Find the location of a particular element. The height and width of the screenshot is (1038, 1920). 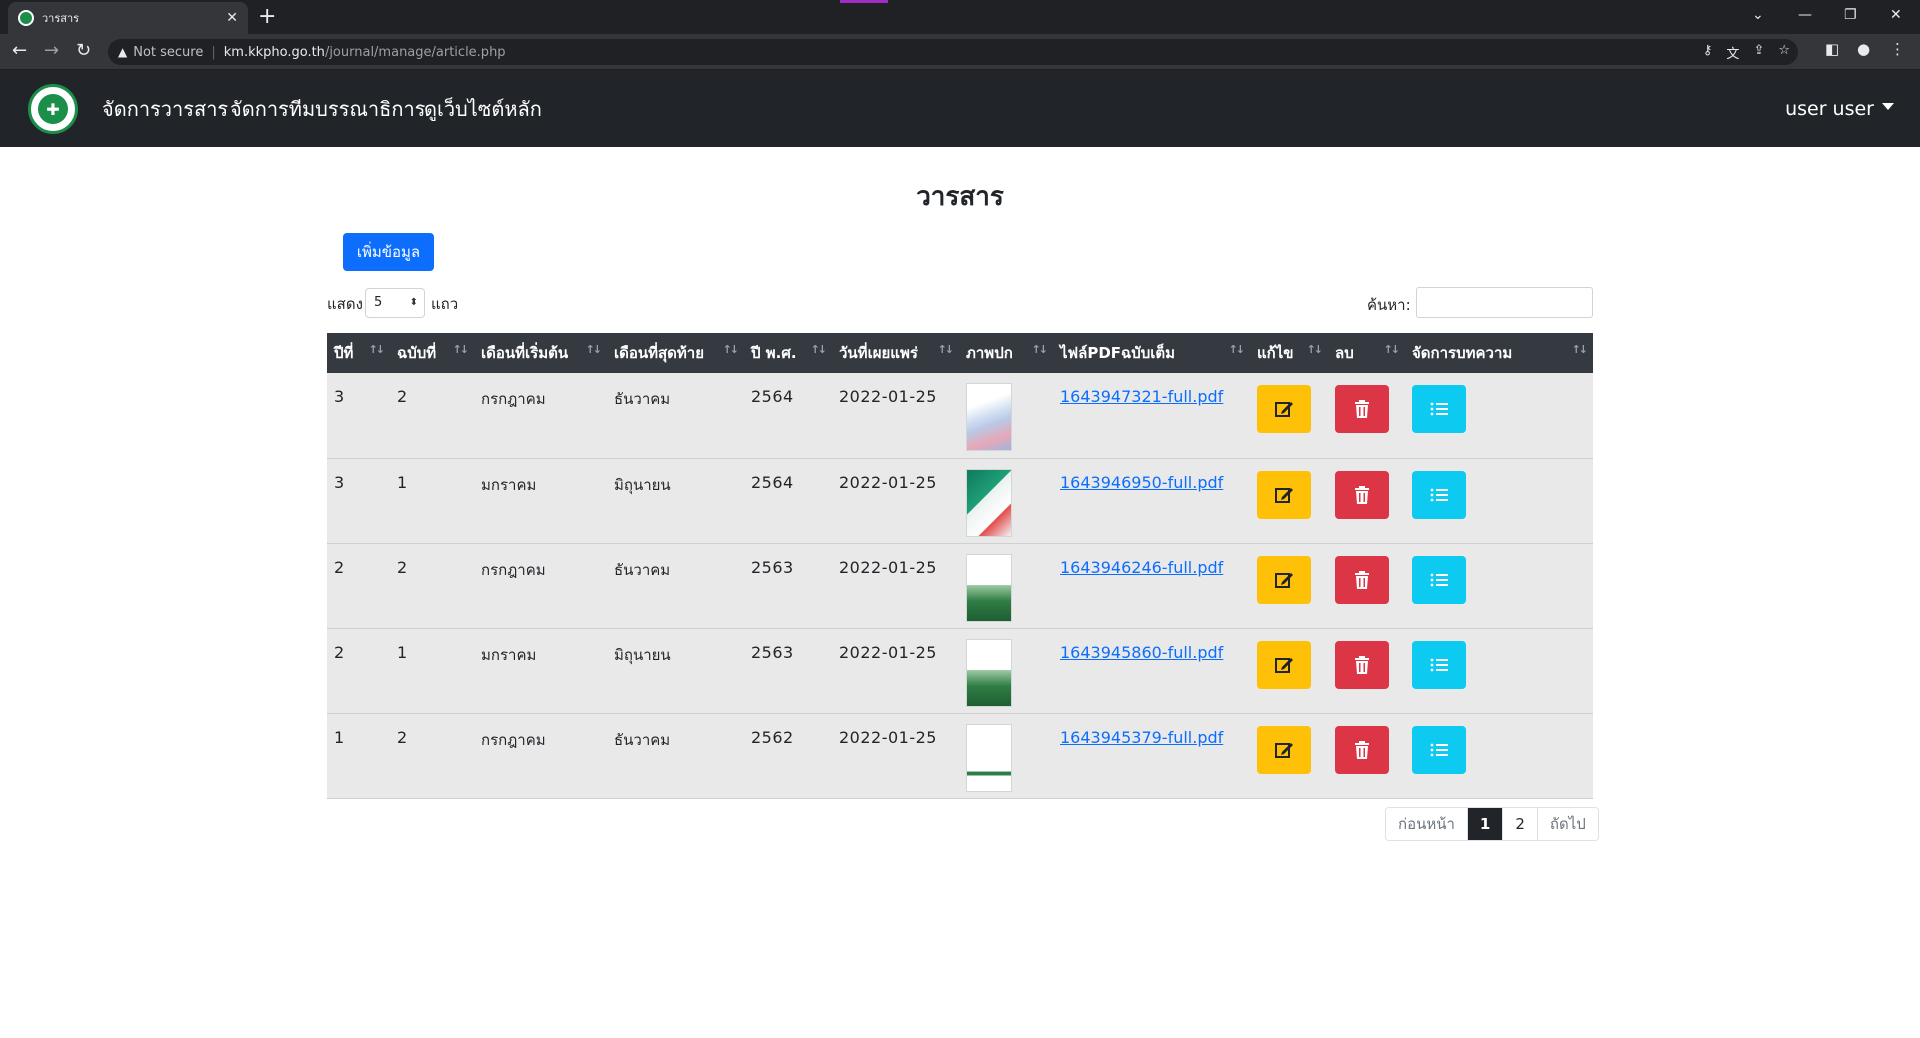

page-length-select: 5 ⬍ is located at coordinates (395, 303).